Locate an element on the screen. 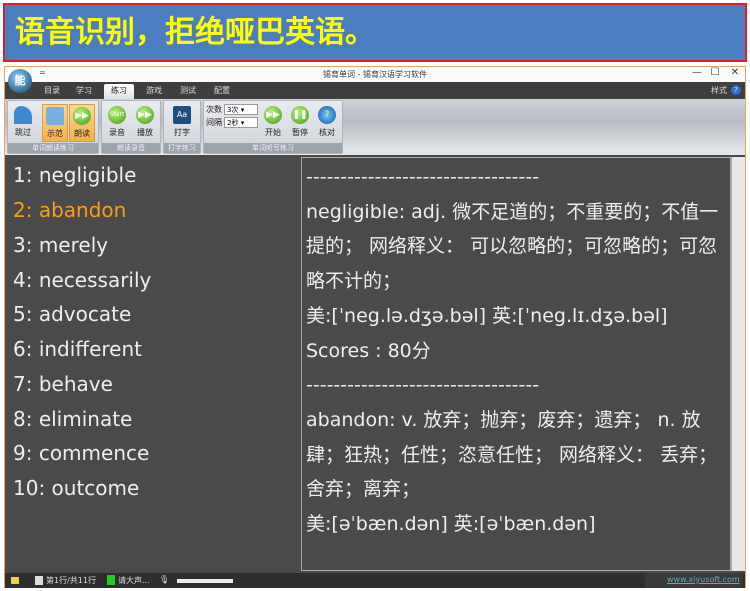 The image size is (750, 591). word-item: 7: behave is located at coordinates (63, 384).